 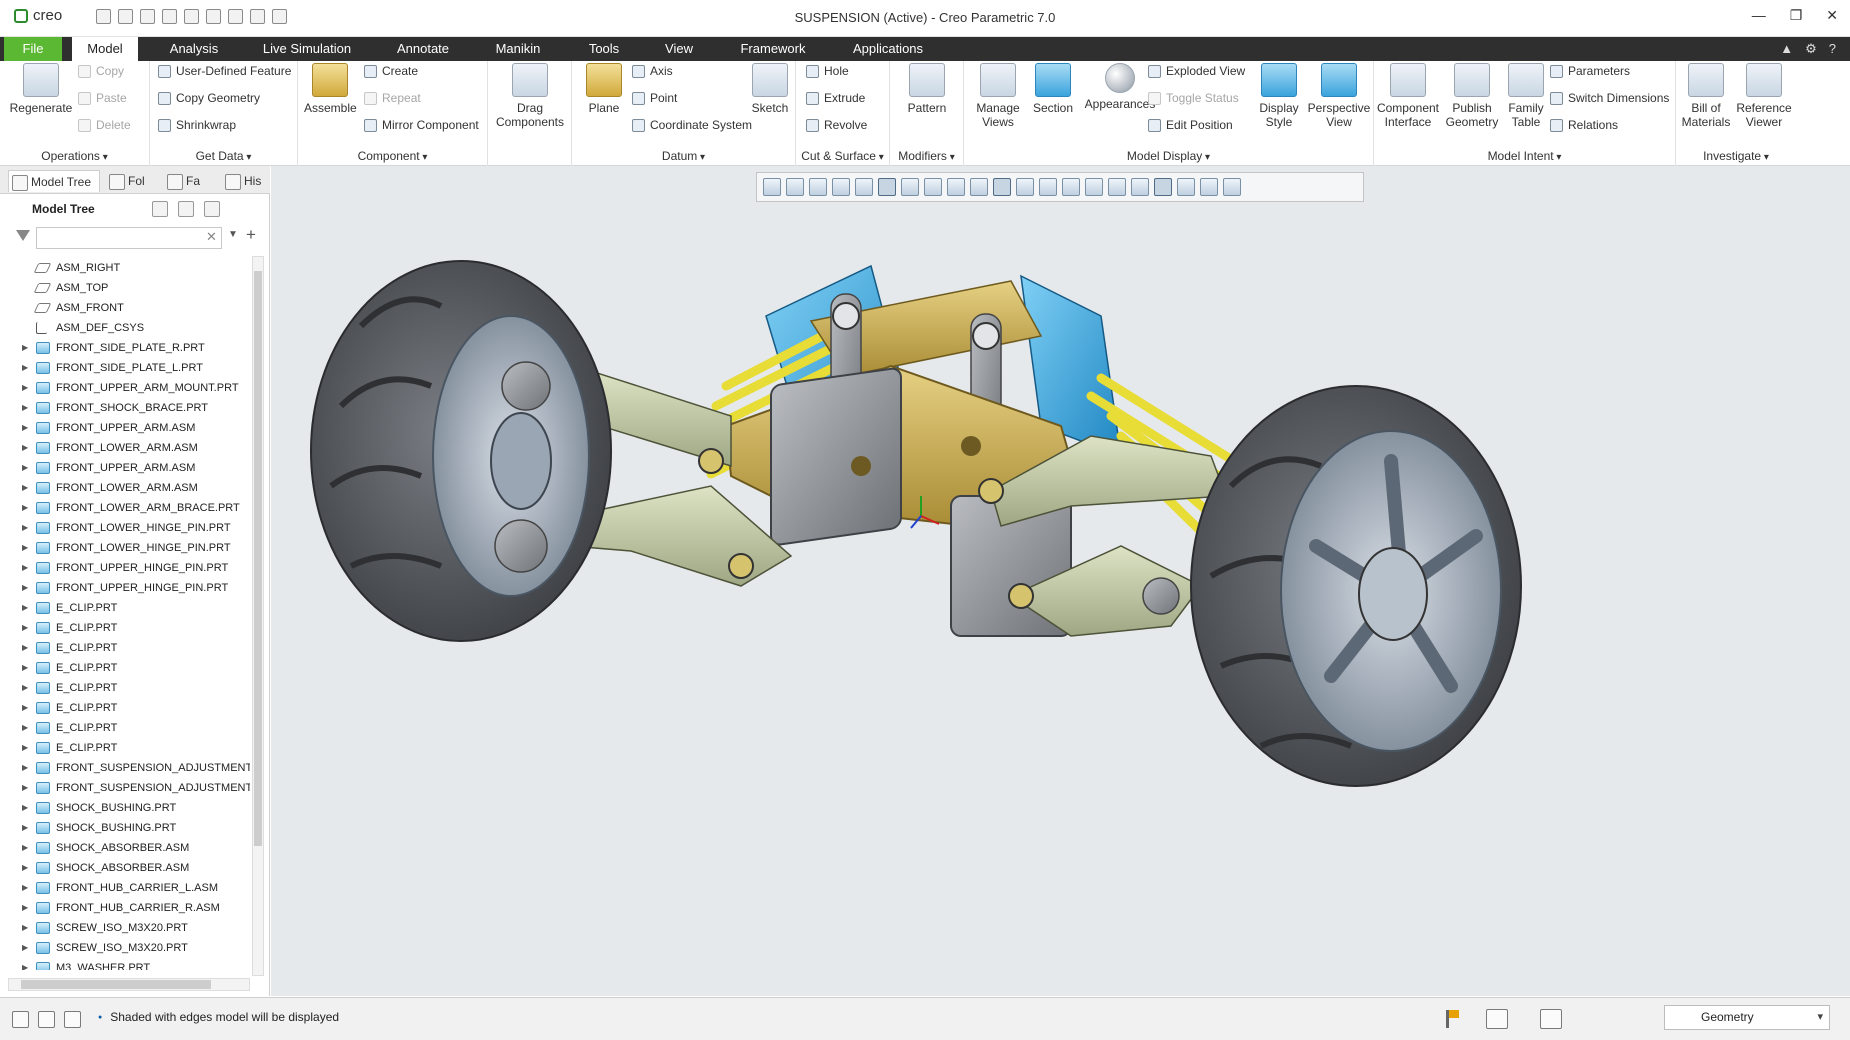 I want to click on relations-button: Relations, so click(x=1584, y=125).